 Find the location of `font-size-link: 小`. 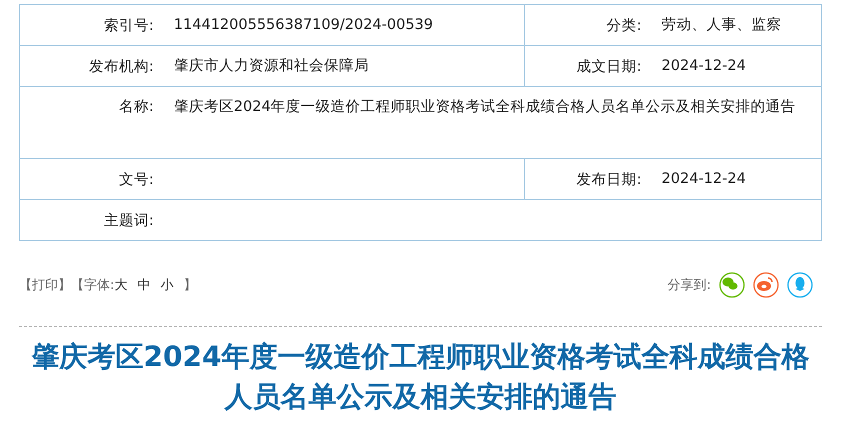

font-size-link: 小 is located at coordinates (167, 285).